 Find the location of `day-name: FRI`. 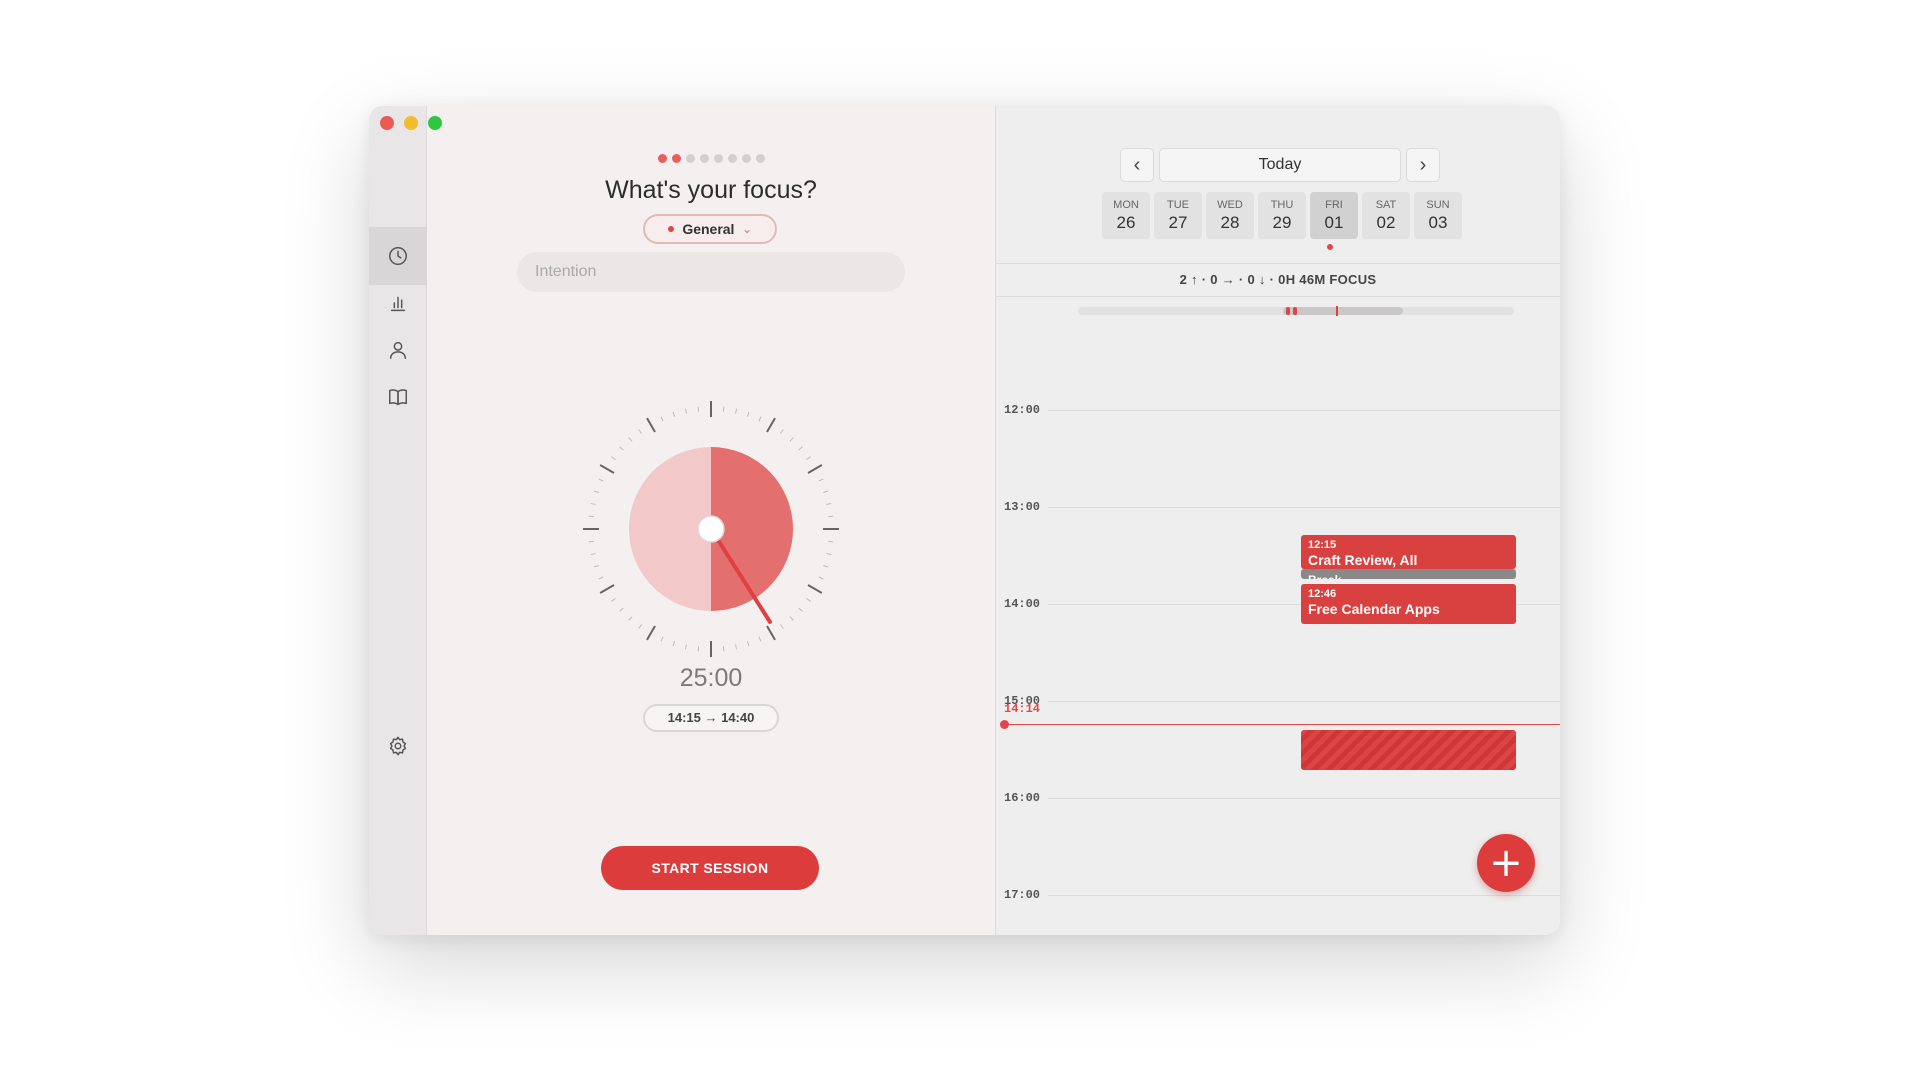

day-name: FRI is located at coordinates (1334, 205).